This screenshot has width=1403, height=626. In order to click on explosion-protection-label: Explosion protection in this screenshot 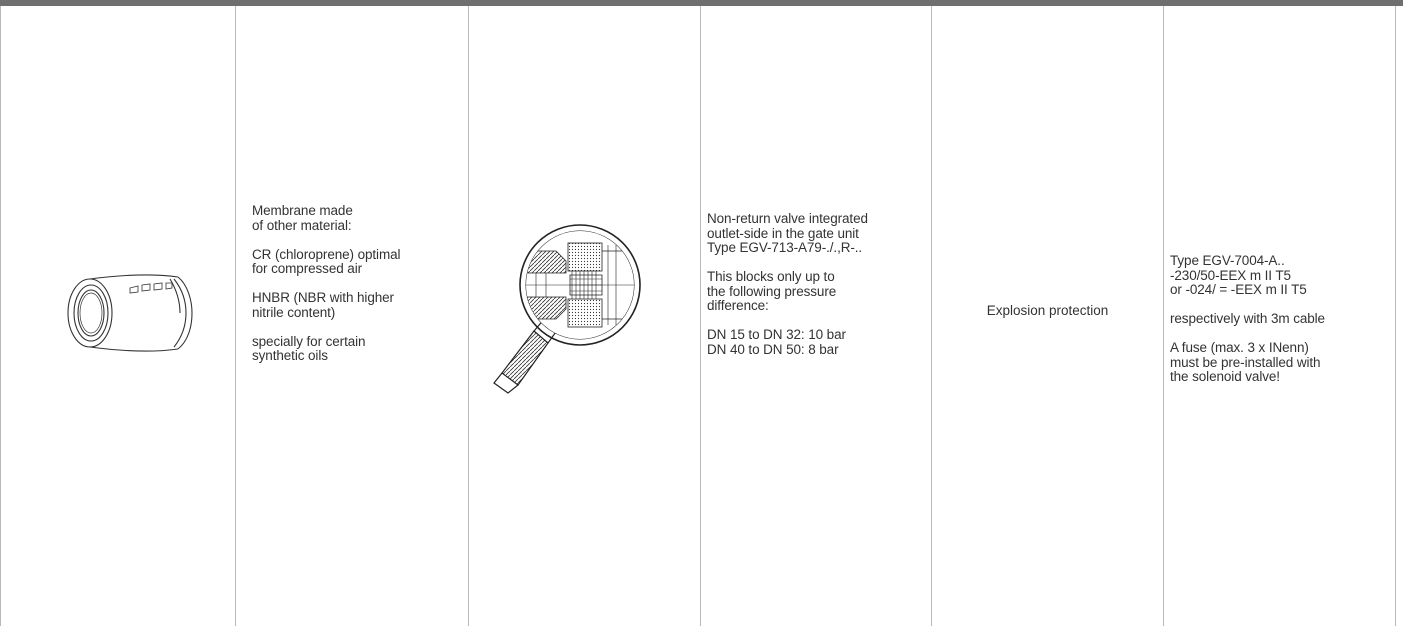, I will do `click(1047, 310)`.